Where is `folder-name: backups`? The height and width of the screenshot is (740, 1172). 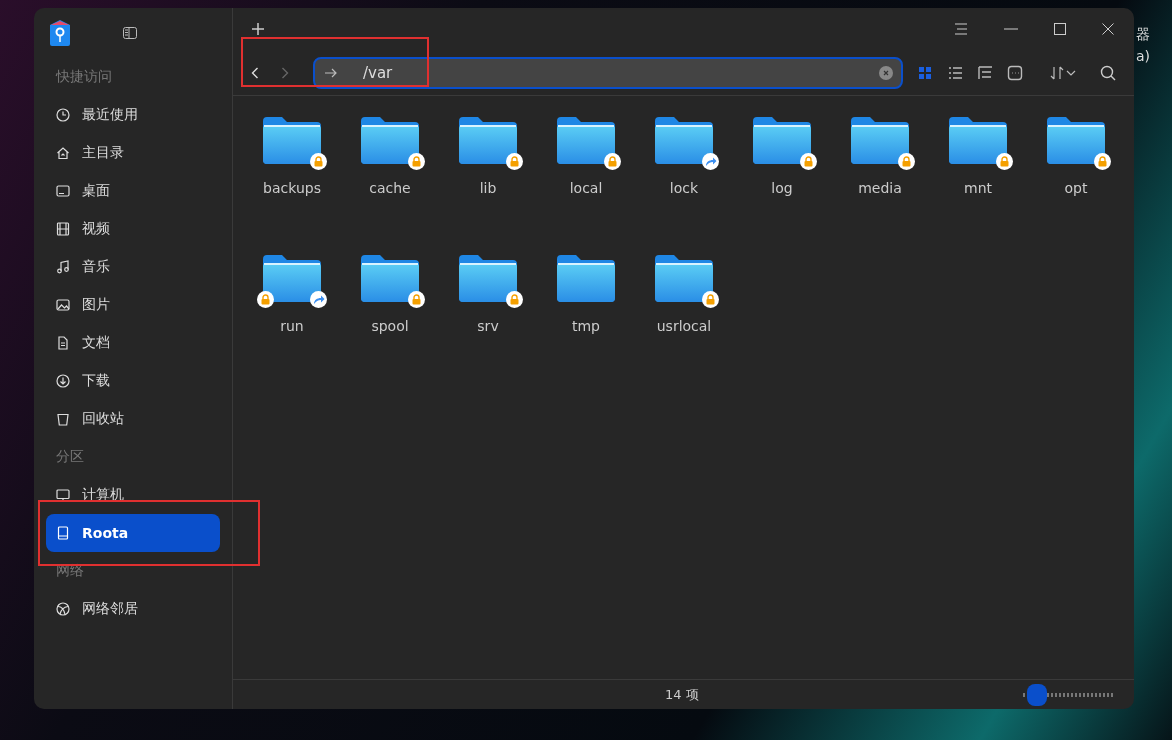 folder-name: backups is located at coordinates (292, 188).